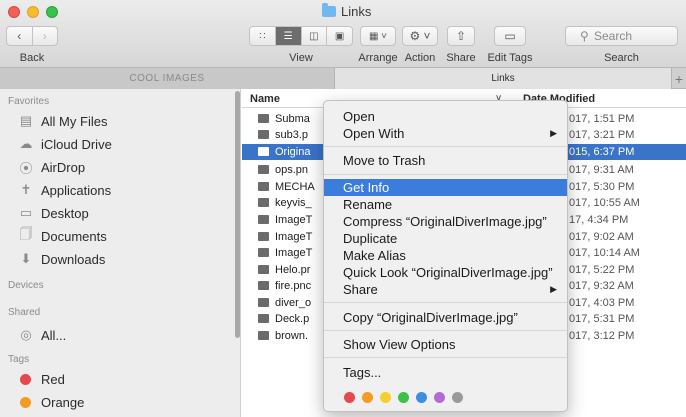 This screenshot has width=686, height=417. I want to click on new-tab-button: +, so click(679, 78).